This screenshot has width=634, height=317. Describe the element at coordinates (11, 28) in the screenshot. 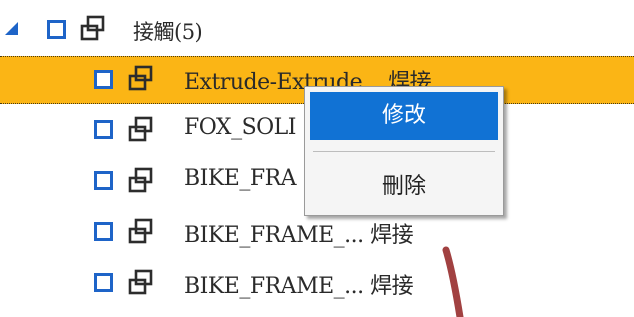

I see `triangle-expanded-icon` at that location.